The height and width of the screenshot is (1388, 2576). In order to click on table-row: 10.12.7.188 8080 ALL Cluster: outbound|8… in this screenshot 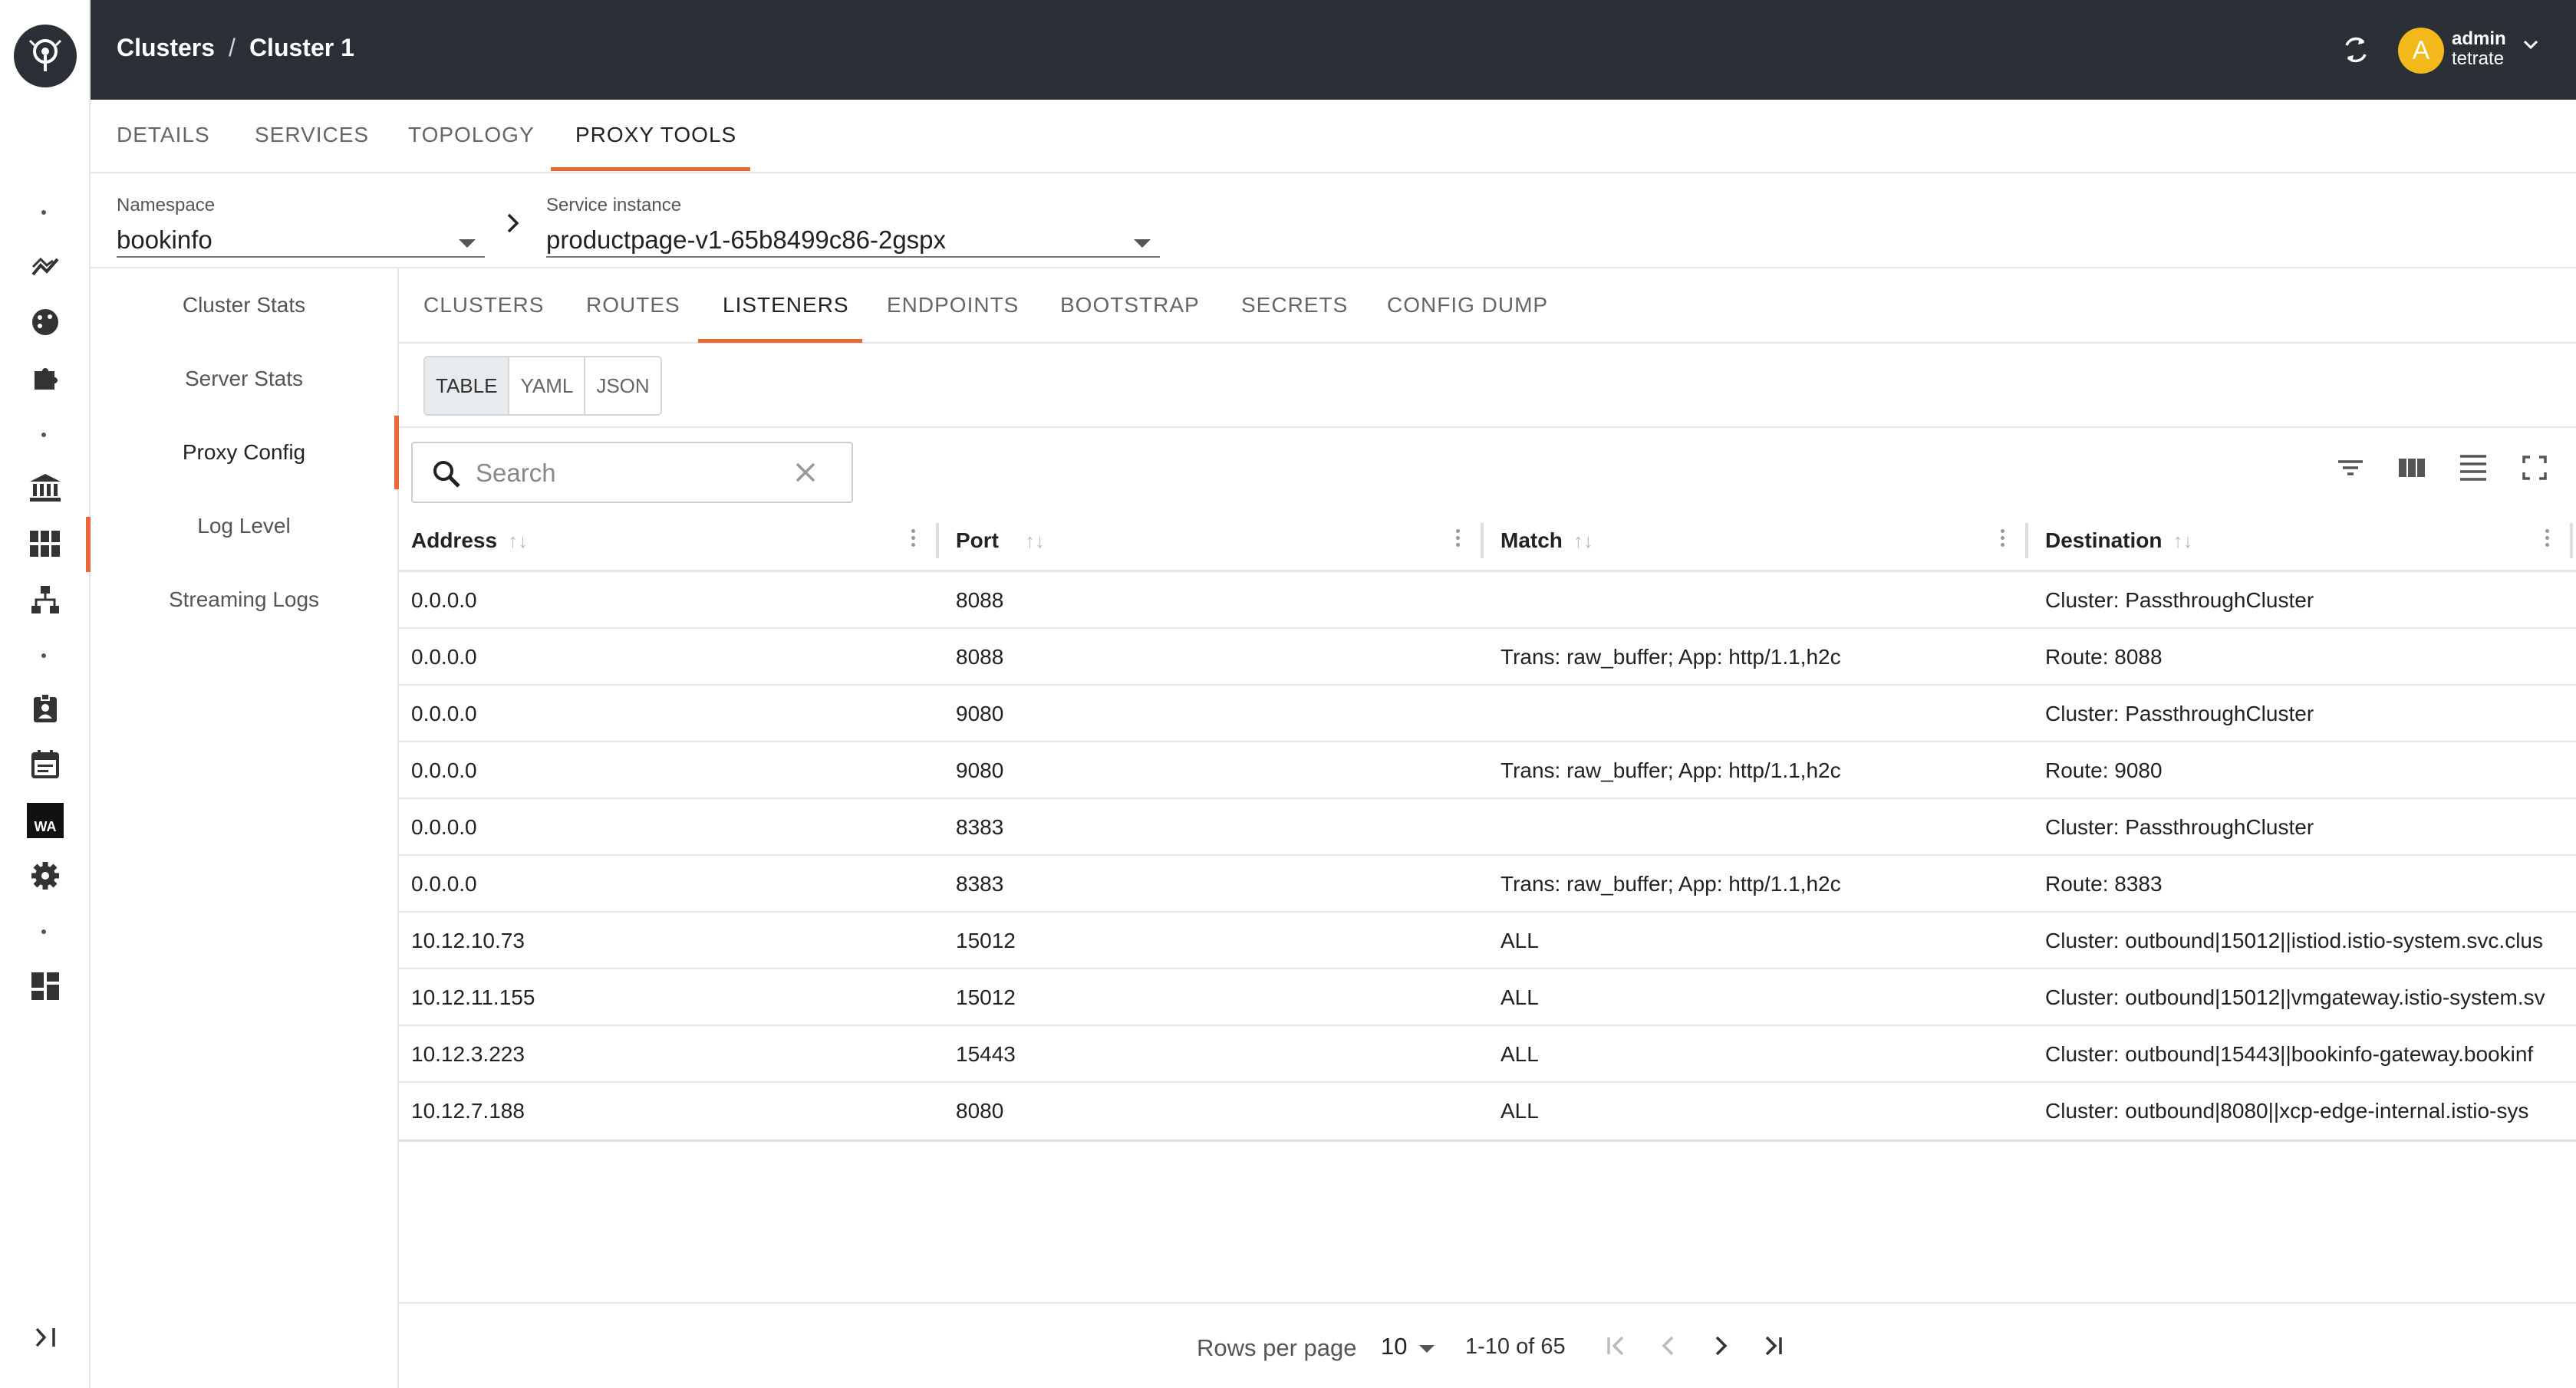, I will do `click(1487, 1111)`.